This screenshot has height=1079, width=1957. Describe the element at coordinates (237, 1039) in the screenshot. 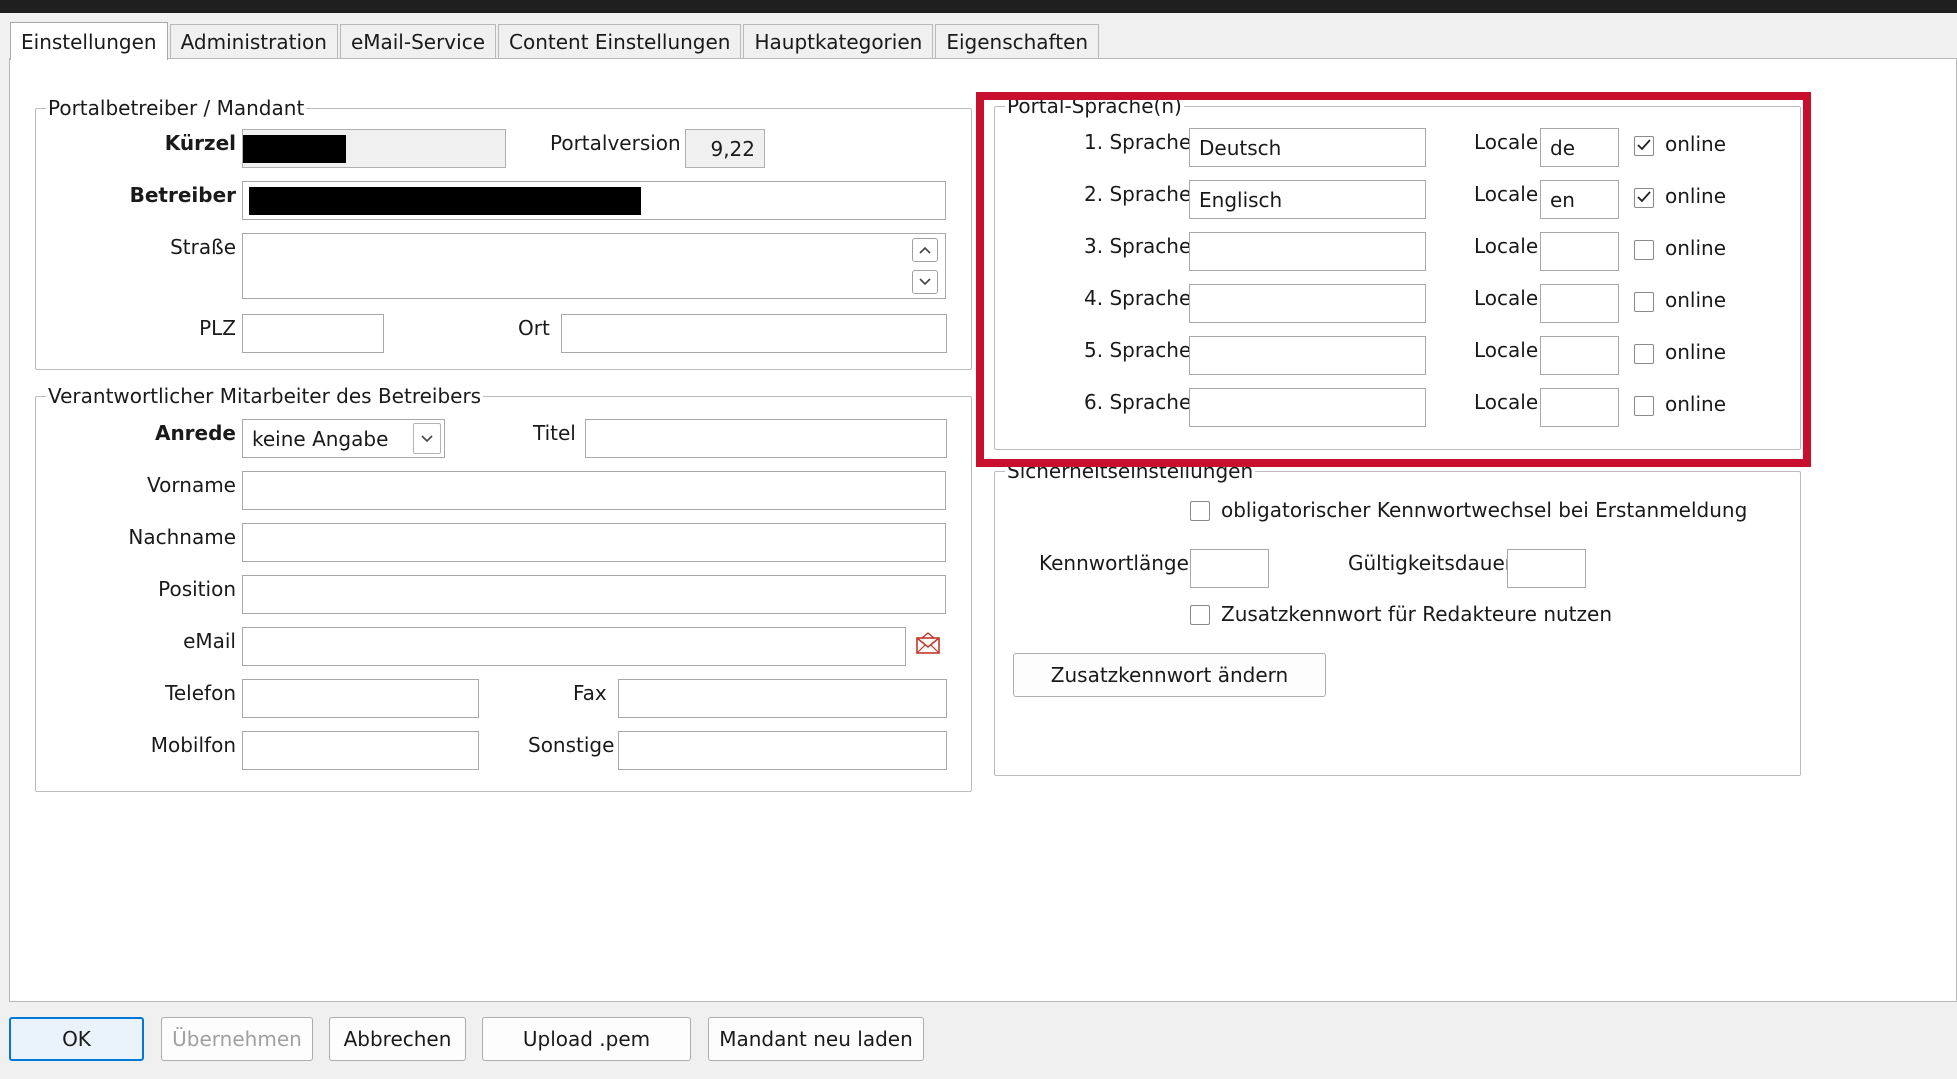

I see `uebernehmen-button: Übernehmen` at that location.